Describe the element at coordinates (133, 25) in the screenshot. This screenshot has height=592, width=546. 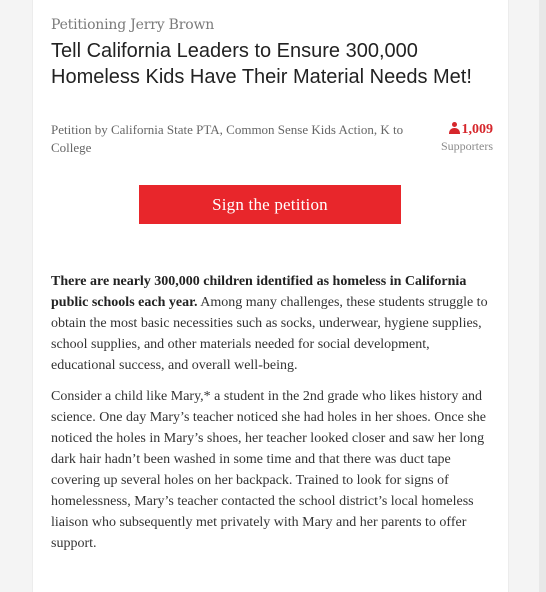
I see `petitioning-target: Petitioning Jerry Brown` at that location.